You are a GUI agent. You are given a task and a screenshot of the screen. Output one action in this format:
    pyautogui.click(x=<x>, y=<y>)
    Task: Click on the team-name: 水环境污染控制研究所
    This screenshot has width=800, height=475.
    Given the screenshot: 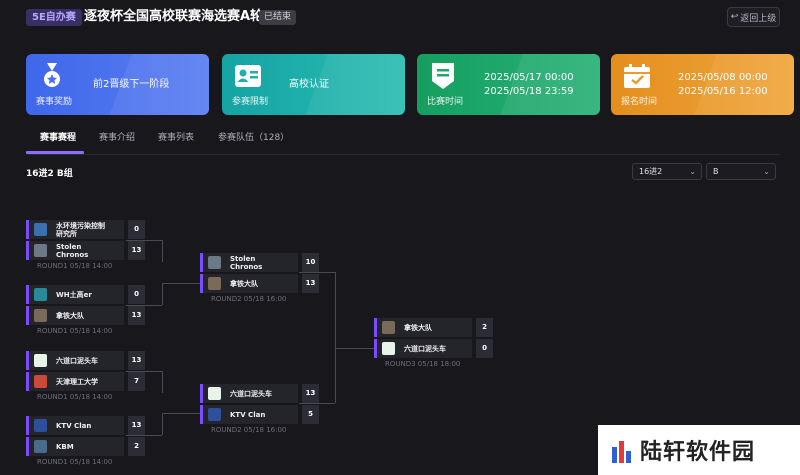 What is the action you would take?
    pyautogui.click(x=80, y=229)
    